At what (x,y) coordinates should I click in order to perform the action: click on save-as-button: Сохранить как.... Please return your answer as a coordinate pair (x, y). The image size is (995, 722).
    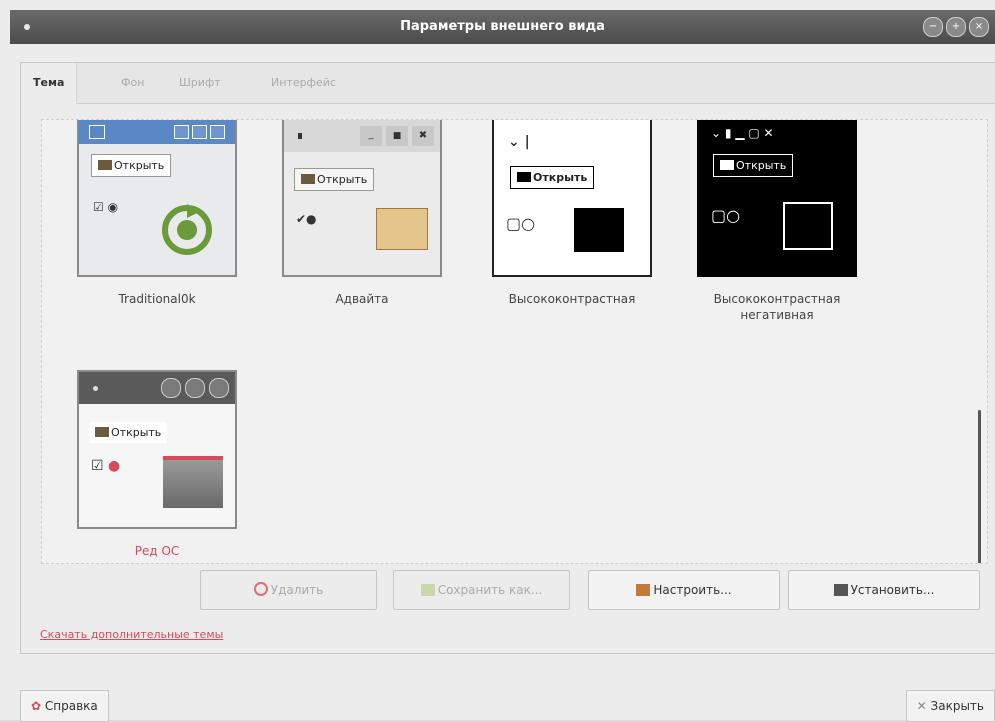
    Looking at the image, I should click on (481, 590).